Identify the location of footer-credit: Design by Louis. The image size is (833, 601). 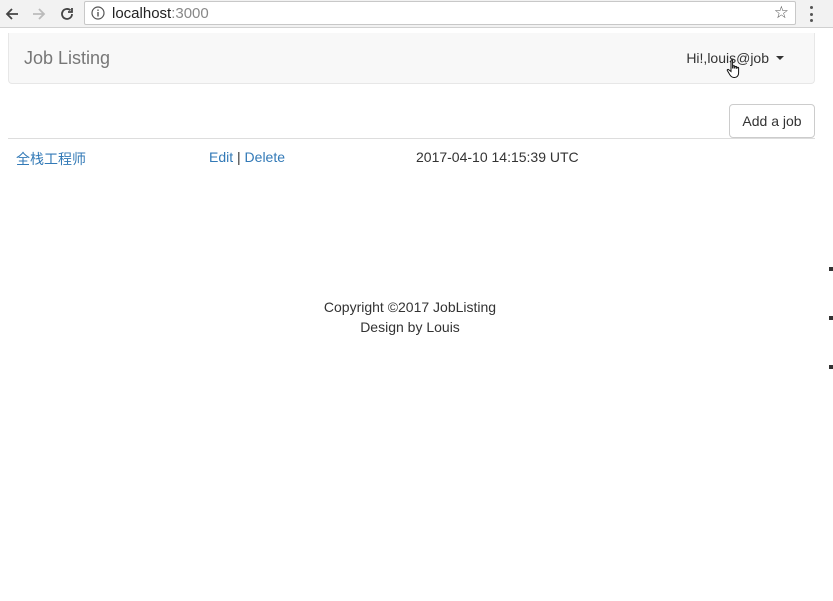
(410, 327).